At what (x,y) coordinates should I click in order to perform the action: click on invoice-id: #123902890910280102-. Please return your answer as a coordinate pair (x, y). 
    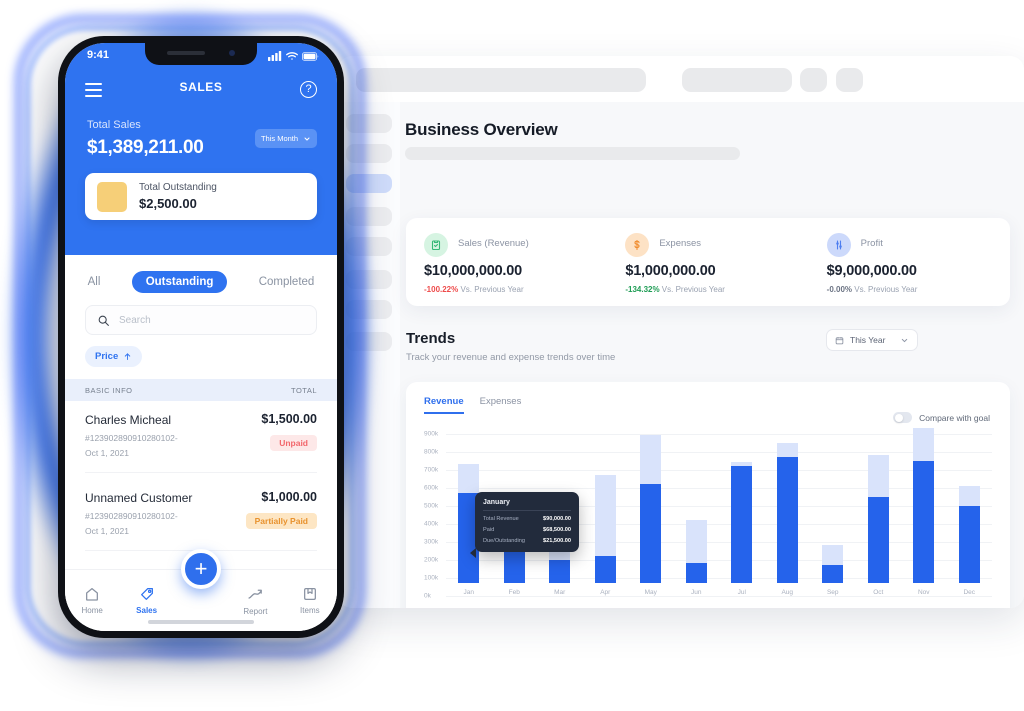
    Looking at the image, I should click on (131, 438).